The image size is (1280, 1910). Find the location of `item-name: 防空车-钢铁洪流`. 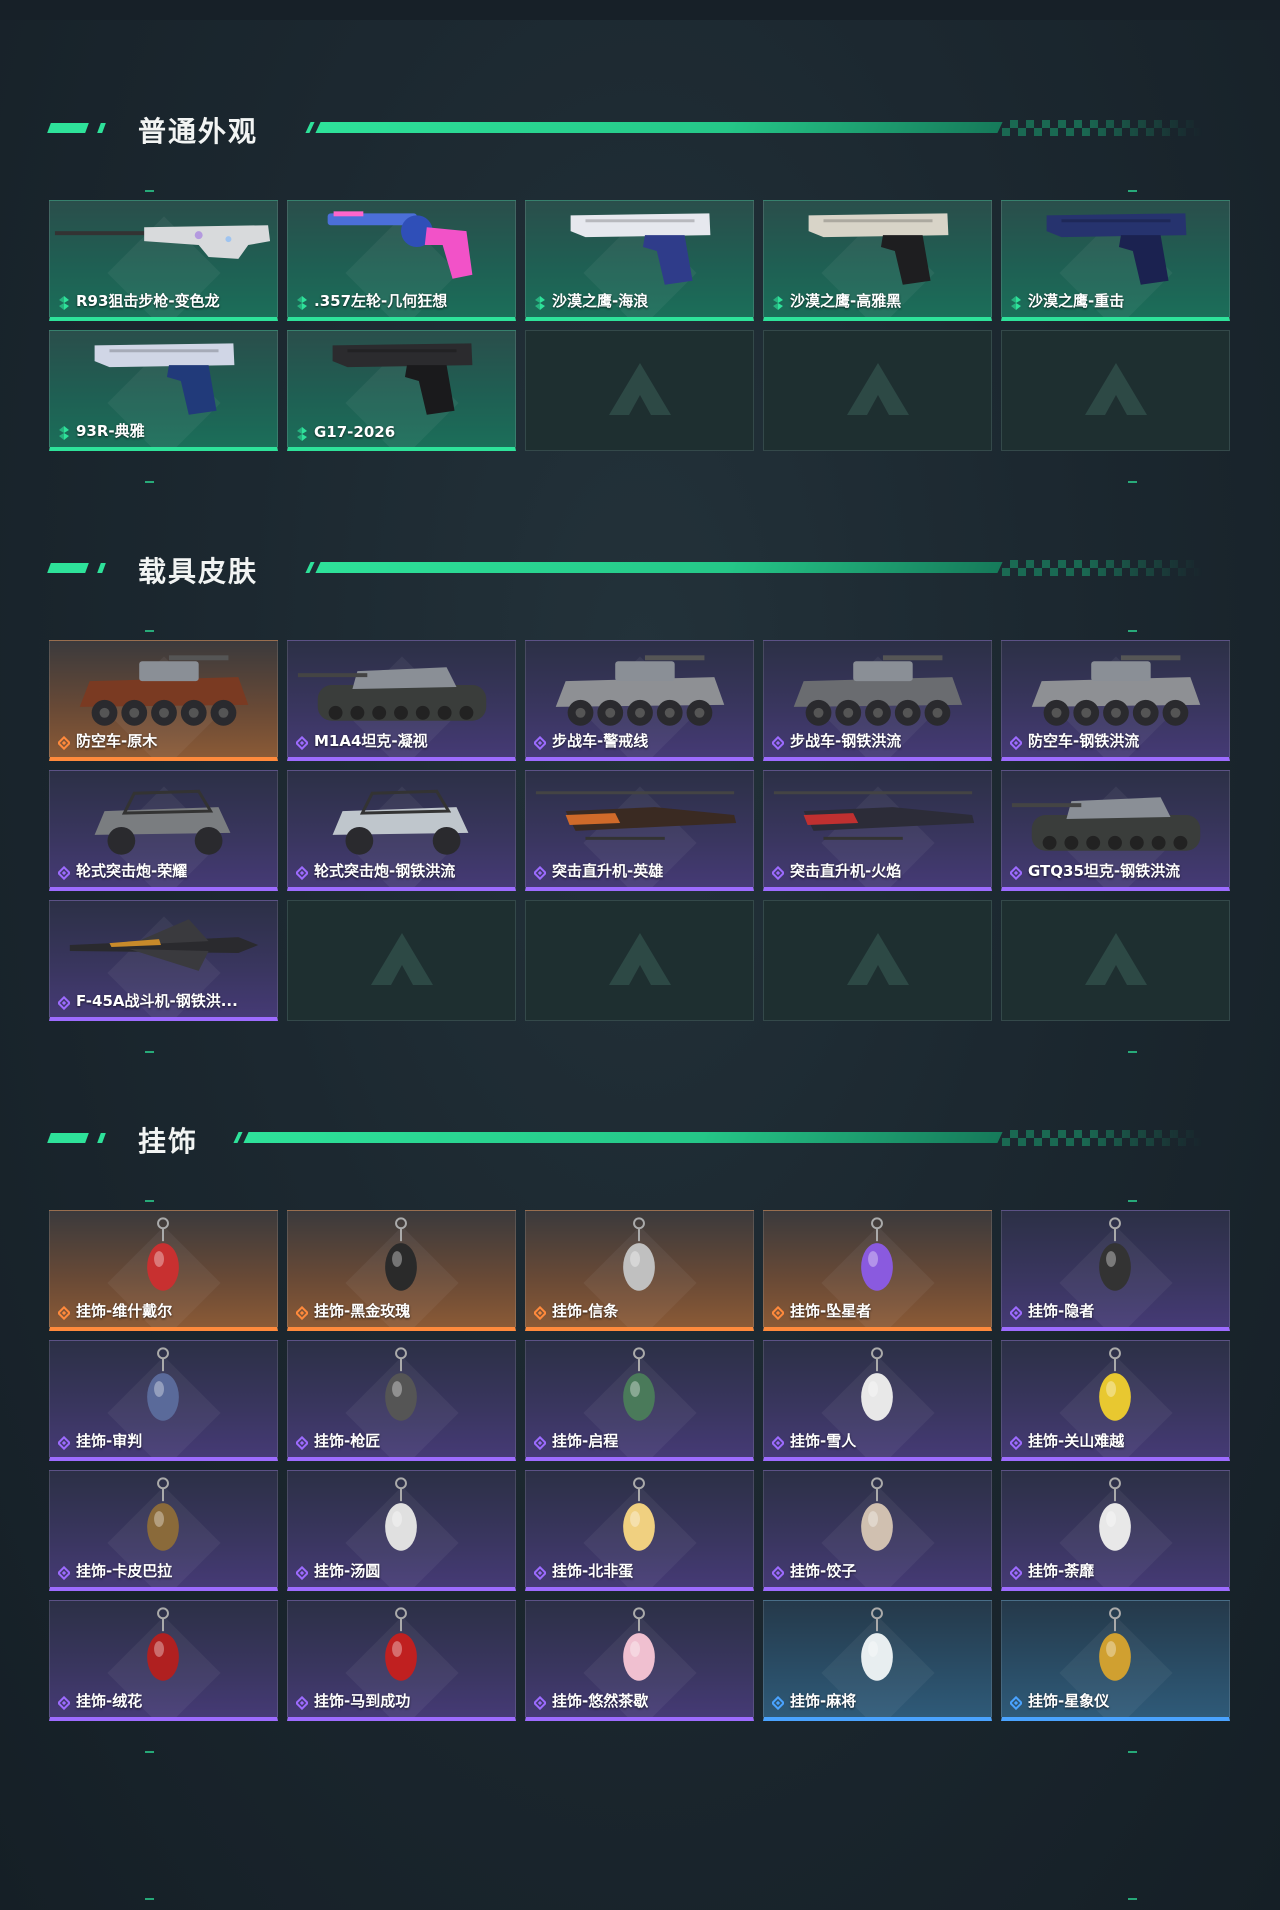

item-name: 防空车-钢铁洪流 is located at coordinates (1084, 741).